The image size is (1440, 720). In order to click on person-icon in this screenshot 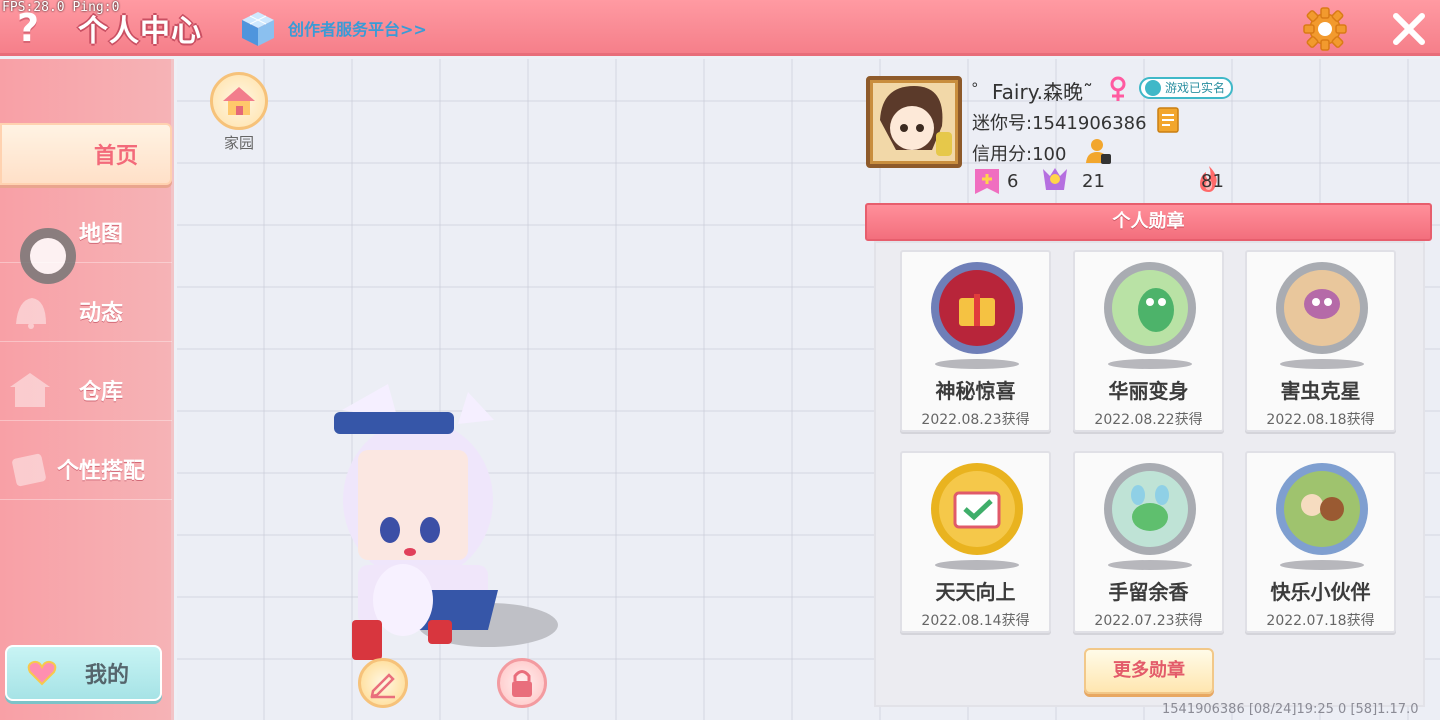, I will do `click(1098, 151)`.